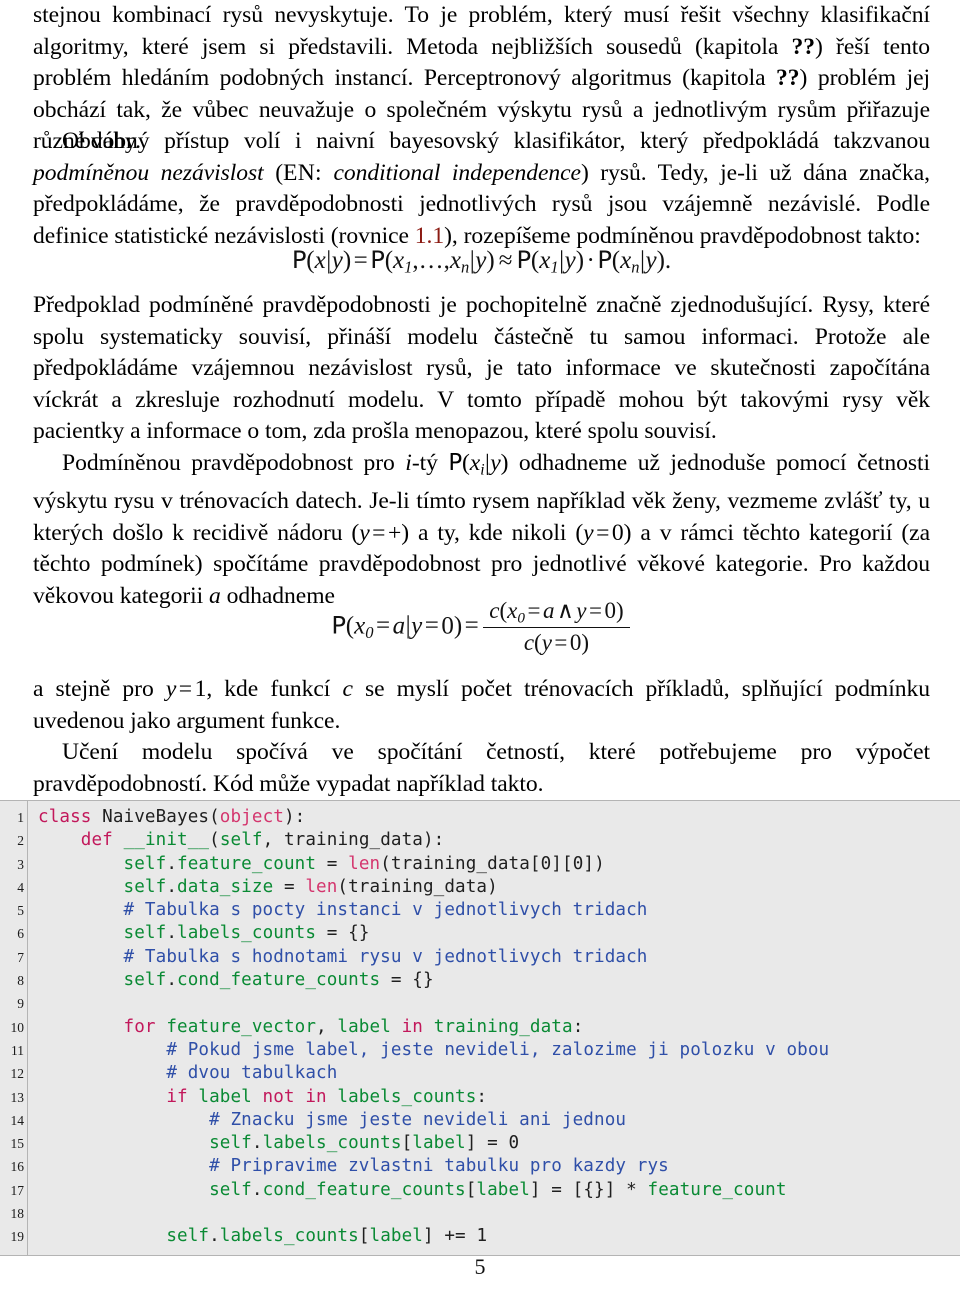  What do you see at coordinates (294, 1096) in the screenshot?
I see `code-token: not in` at bounding box center [294, 1096].